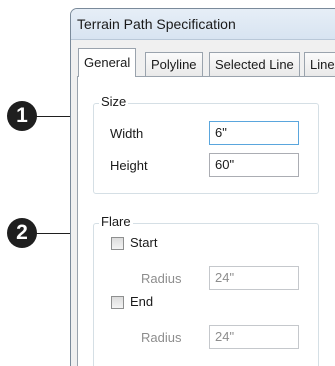 Image resolution: width=335 pixels, height=366 pixels. Describe the element at coordinates (117, 302) in the screenshot. I see `end-checkbox` at that location.